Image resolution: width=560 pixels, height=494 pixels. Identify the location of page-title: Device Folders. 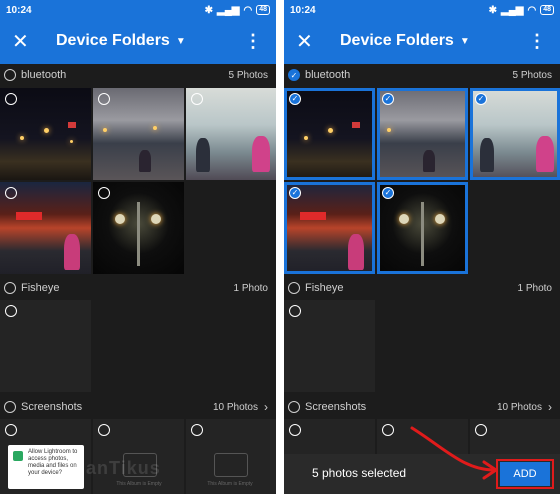
(113, 40).